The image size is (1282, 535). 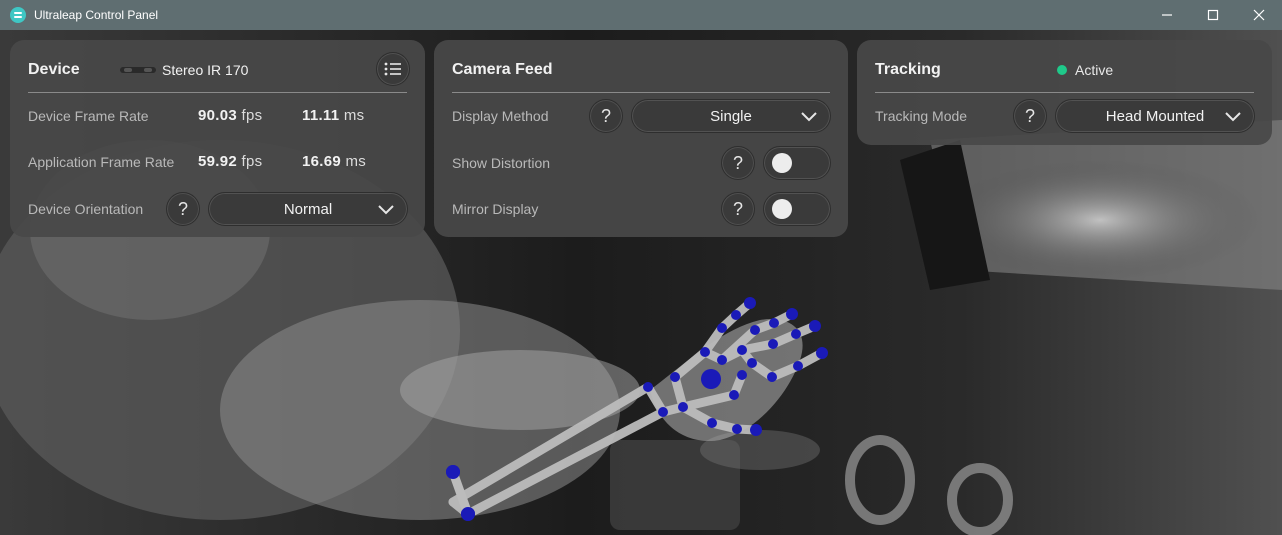 What do you see at coordinates (96, 15) in the screenshot?
I see `window-title: Ultraleap Control Panel` at bounding box center [96, 15].